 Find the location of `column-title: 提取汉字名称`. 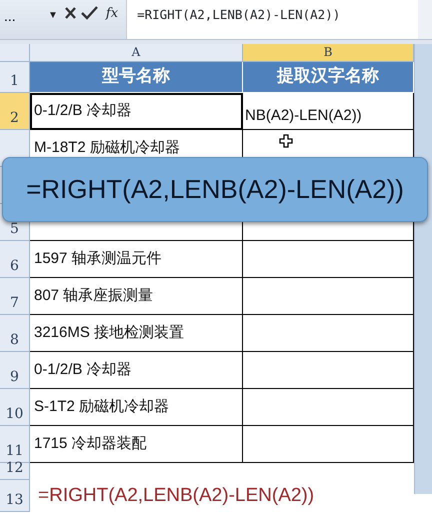

column-title: 提取汉字名称 is located at coordinates (328, 77).